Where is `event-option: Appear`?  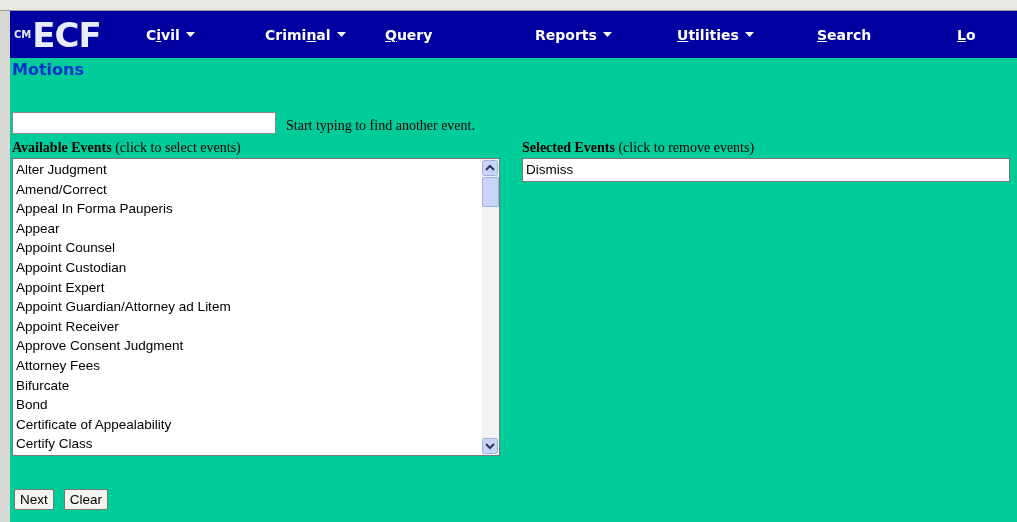 event-option: Appear is located at coordinates (247, 228).